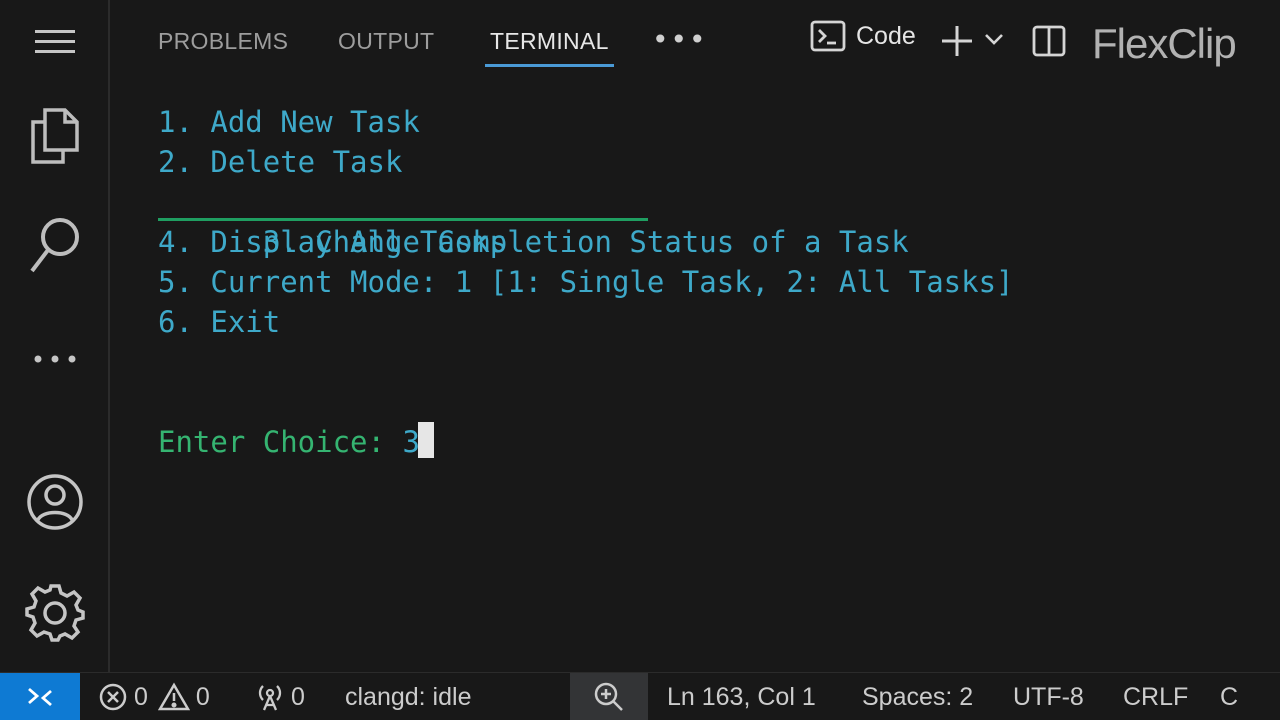  I want to click on explorer-icon, so click(55, 136).